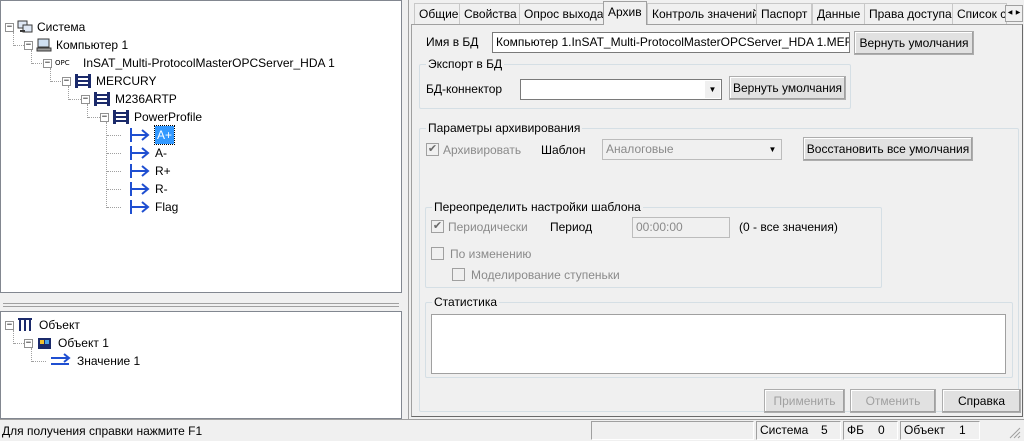 This screenshot has width=1024, height=441. What do you see at coordinates (512, 419) in the screenshot?
I see `status-divider` at bounding box center [512, 419].